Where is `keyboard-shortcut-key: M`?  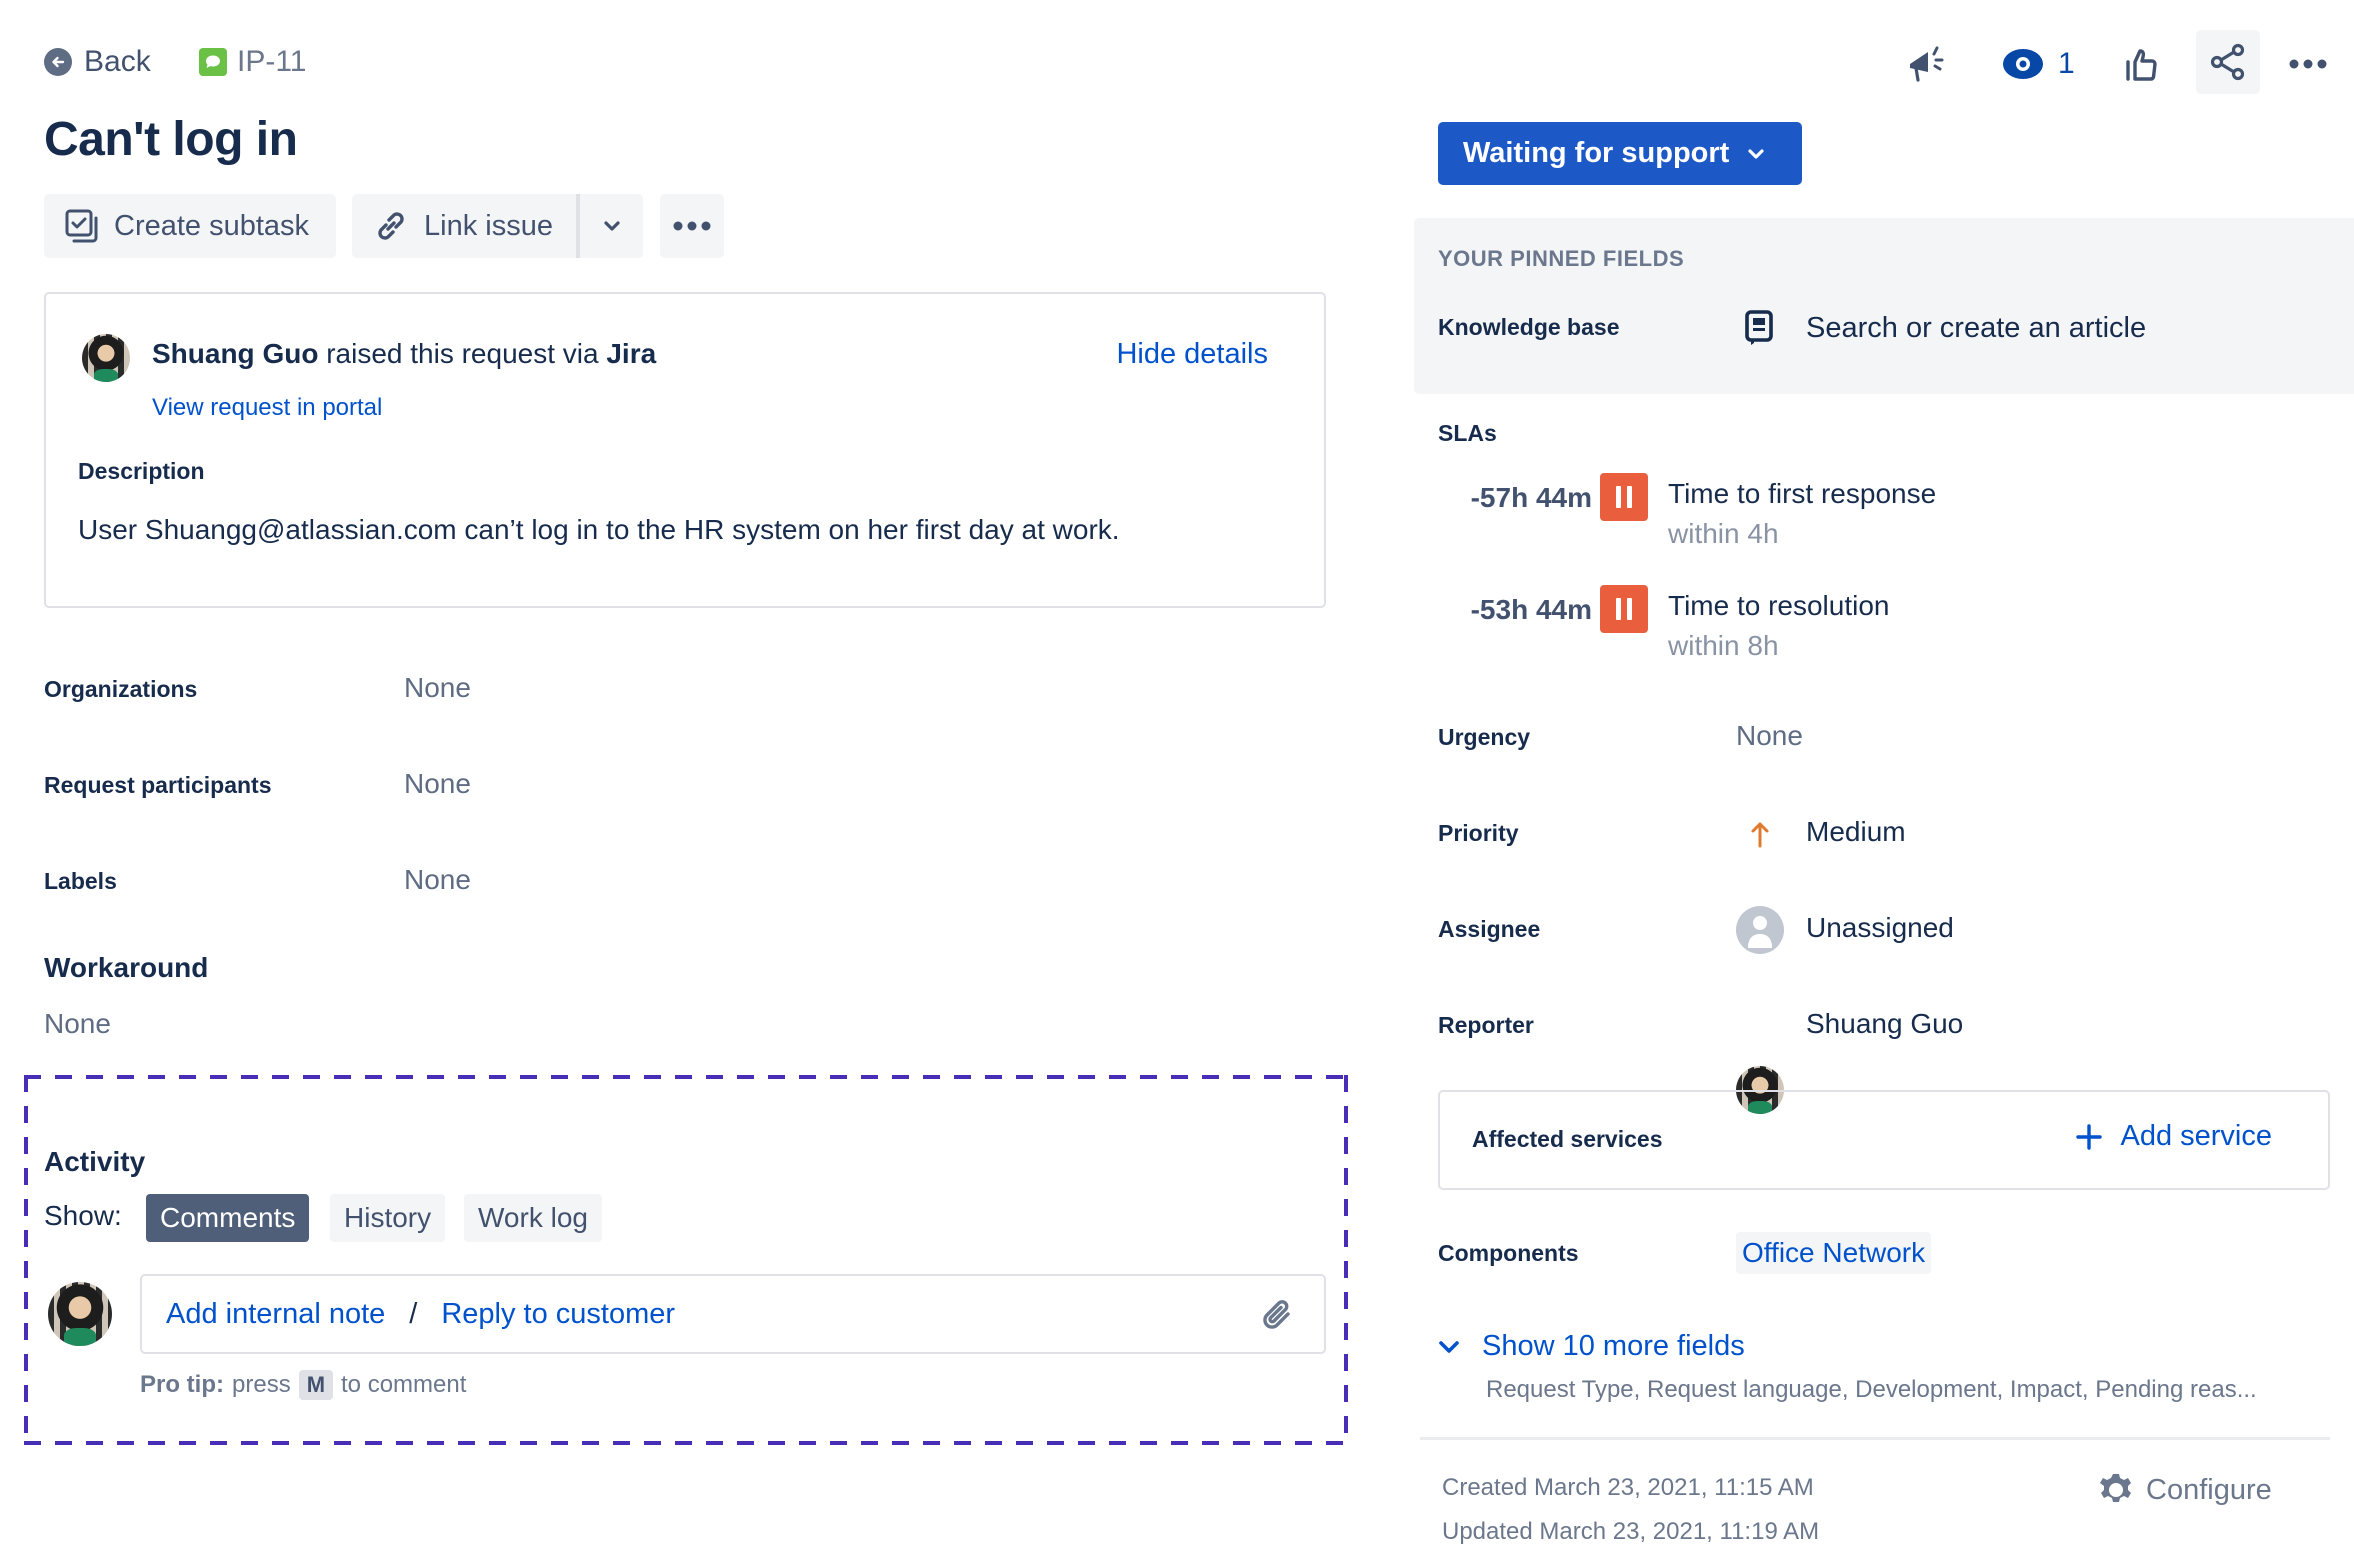 keyboard-shortcut-key: M is located at coordinates (316, 1385).